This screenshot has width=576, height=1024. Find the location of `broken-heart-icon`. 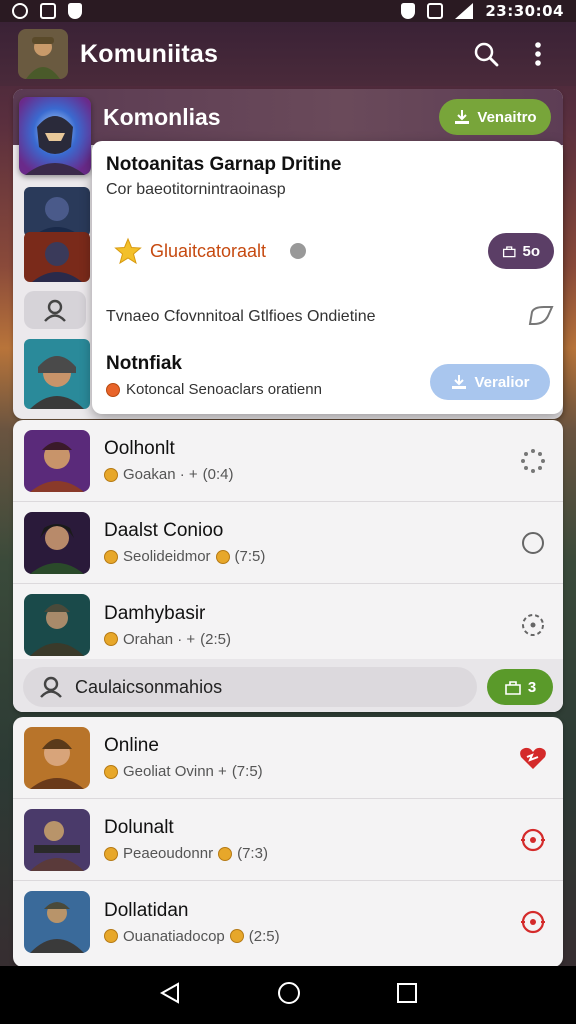

broken-heart-icon is located at coordinates (533, 758).